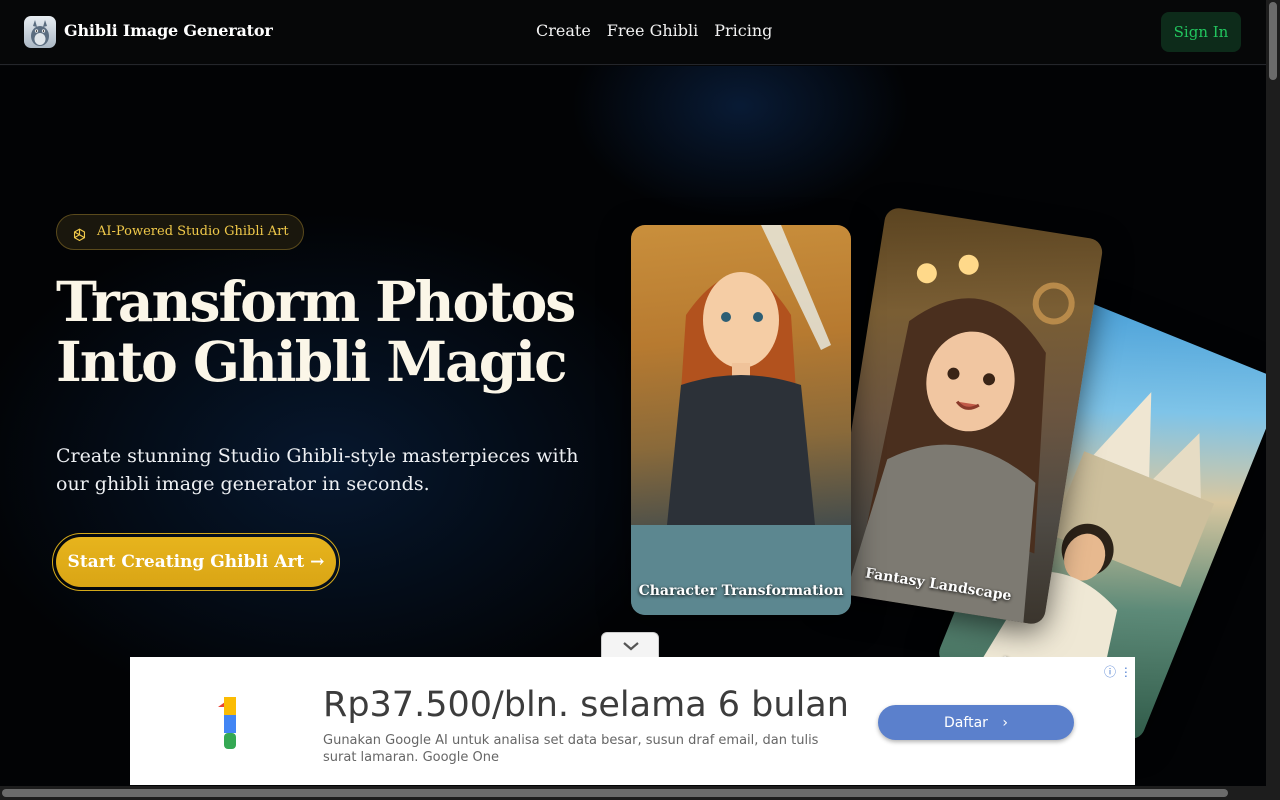 This screenshot has height=800, width=1280. What do you see at coordinates (1126, 672) in the screenshot?
I see `ad-menu-icon: ⋮` at bounding box center [1126, 672].